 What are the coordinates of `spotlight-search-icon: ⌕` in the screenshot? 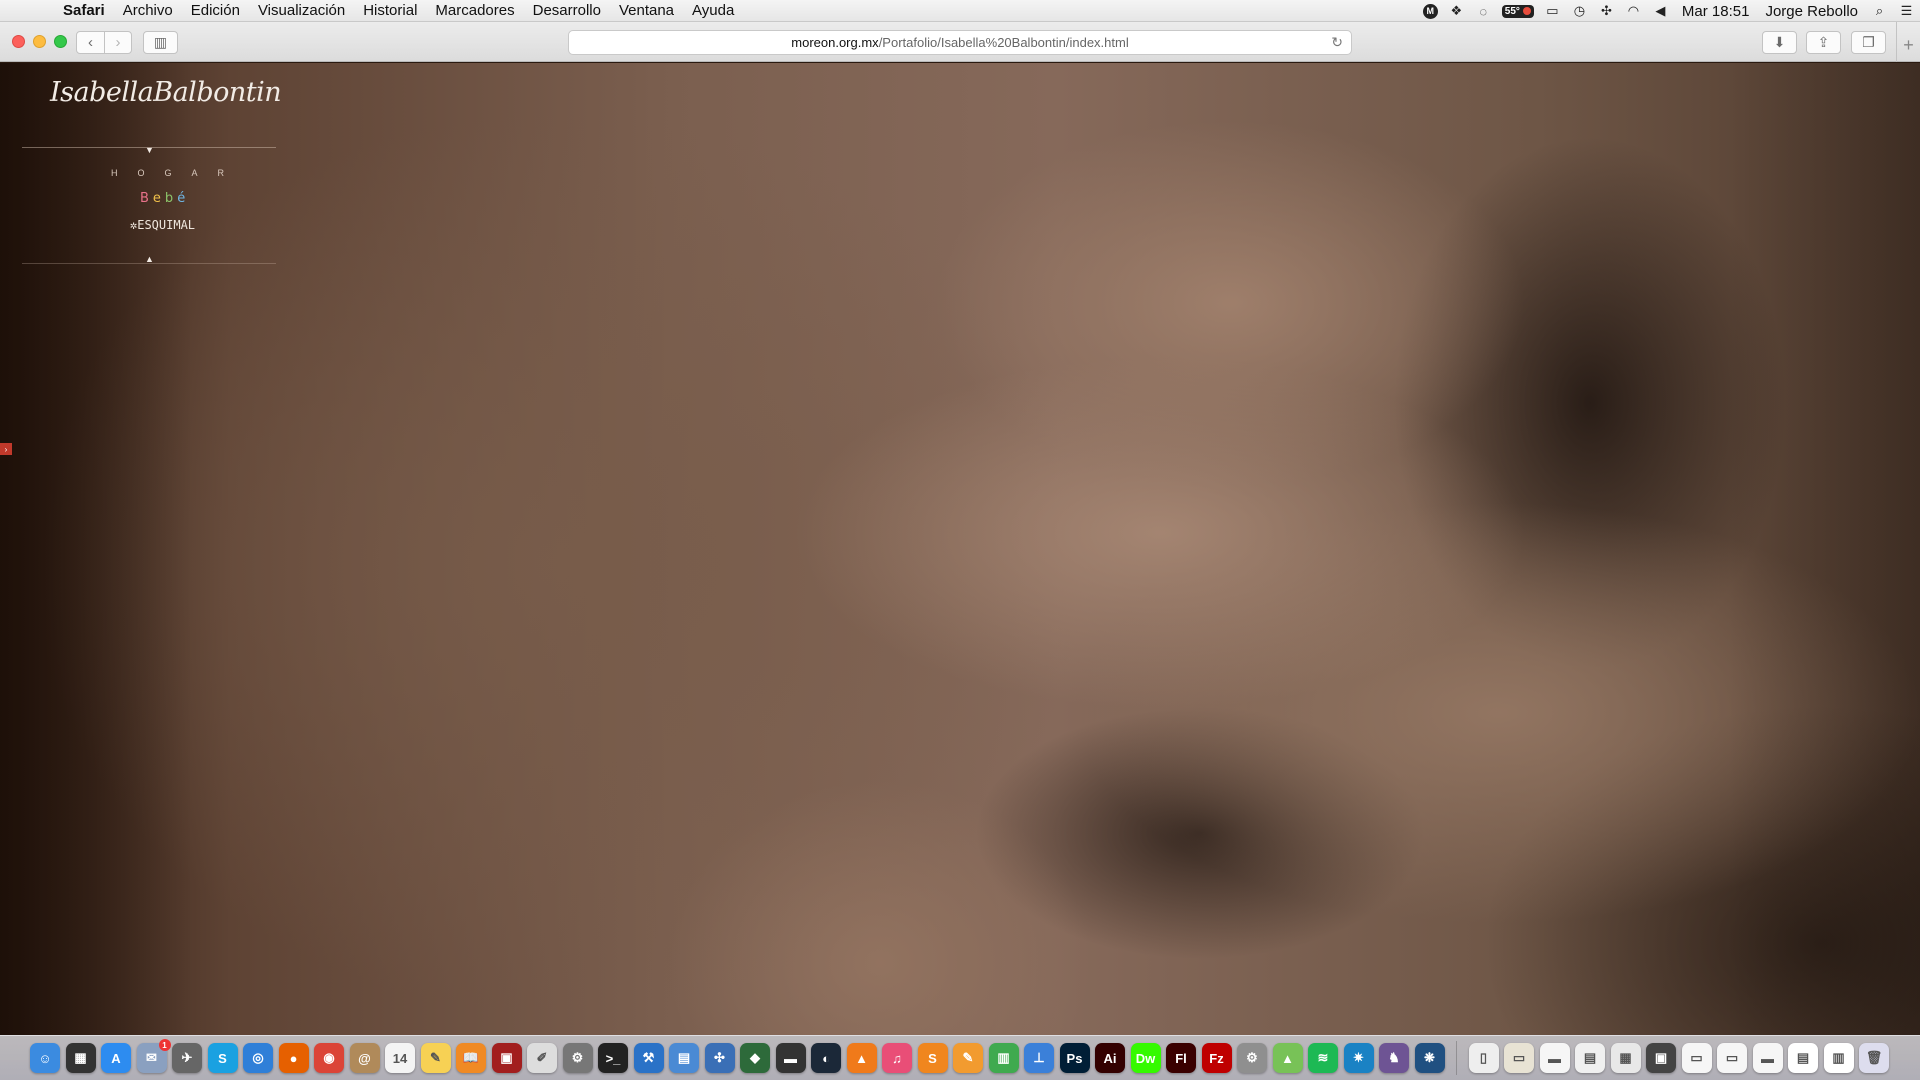 It's located at (1879, 11).